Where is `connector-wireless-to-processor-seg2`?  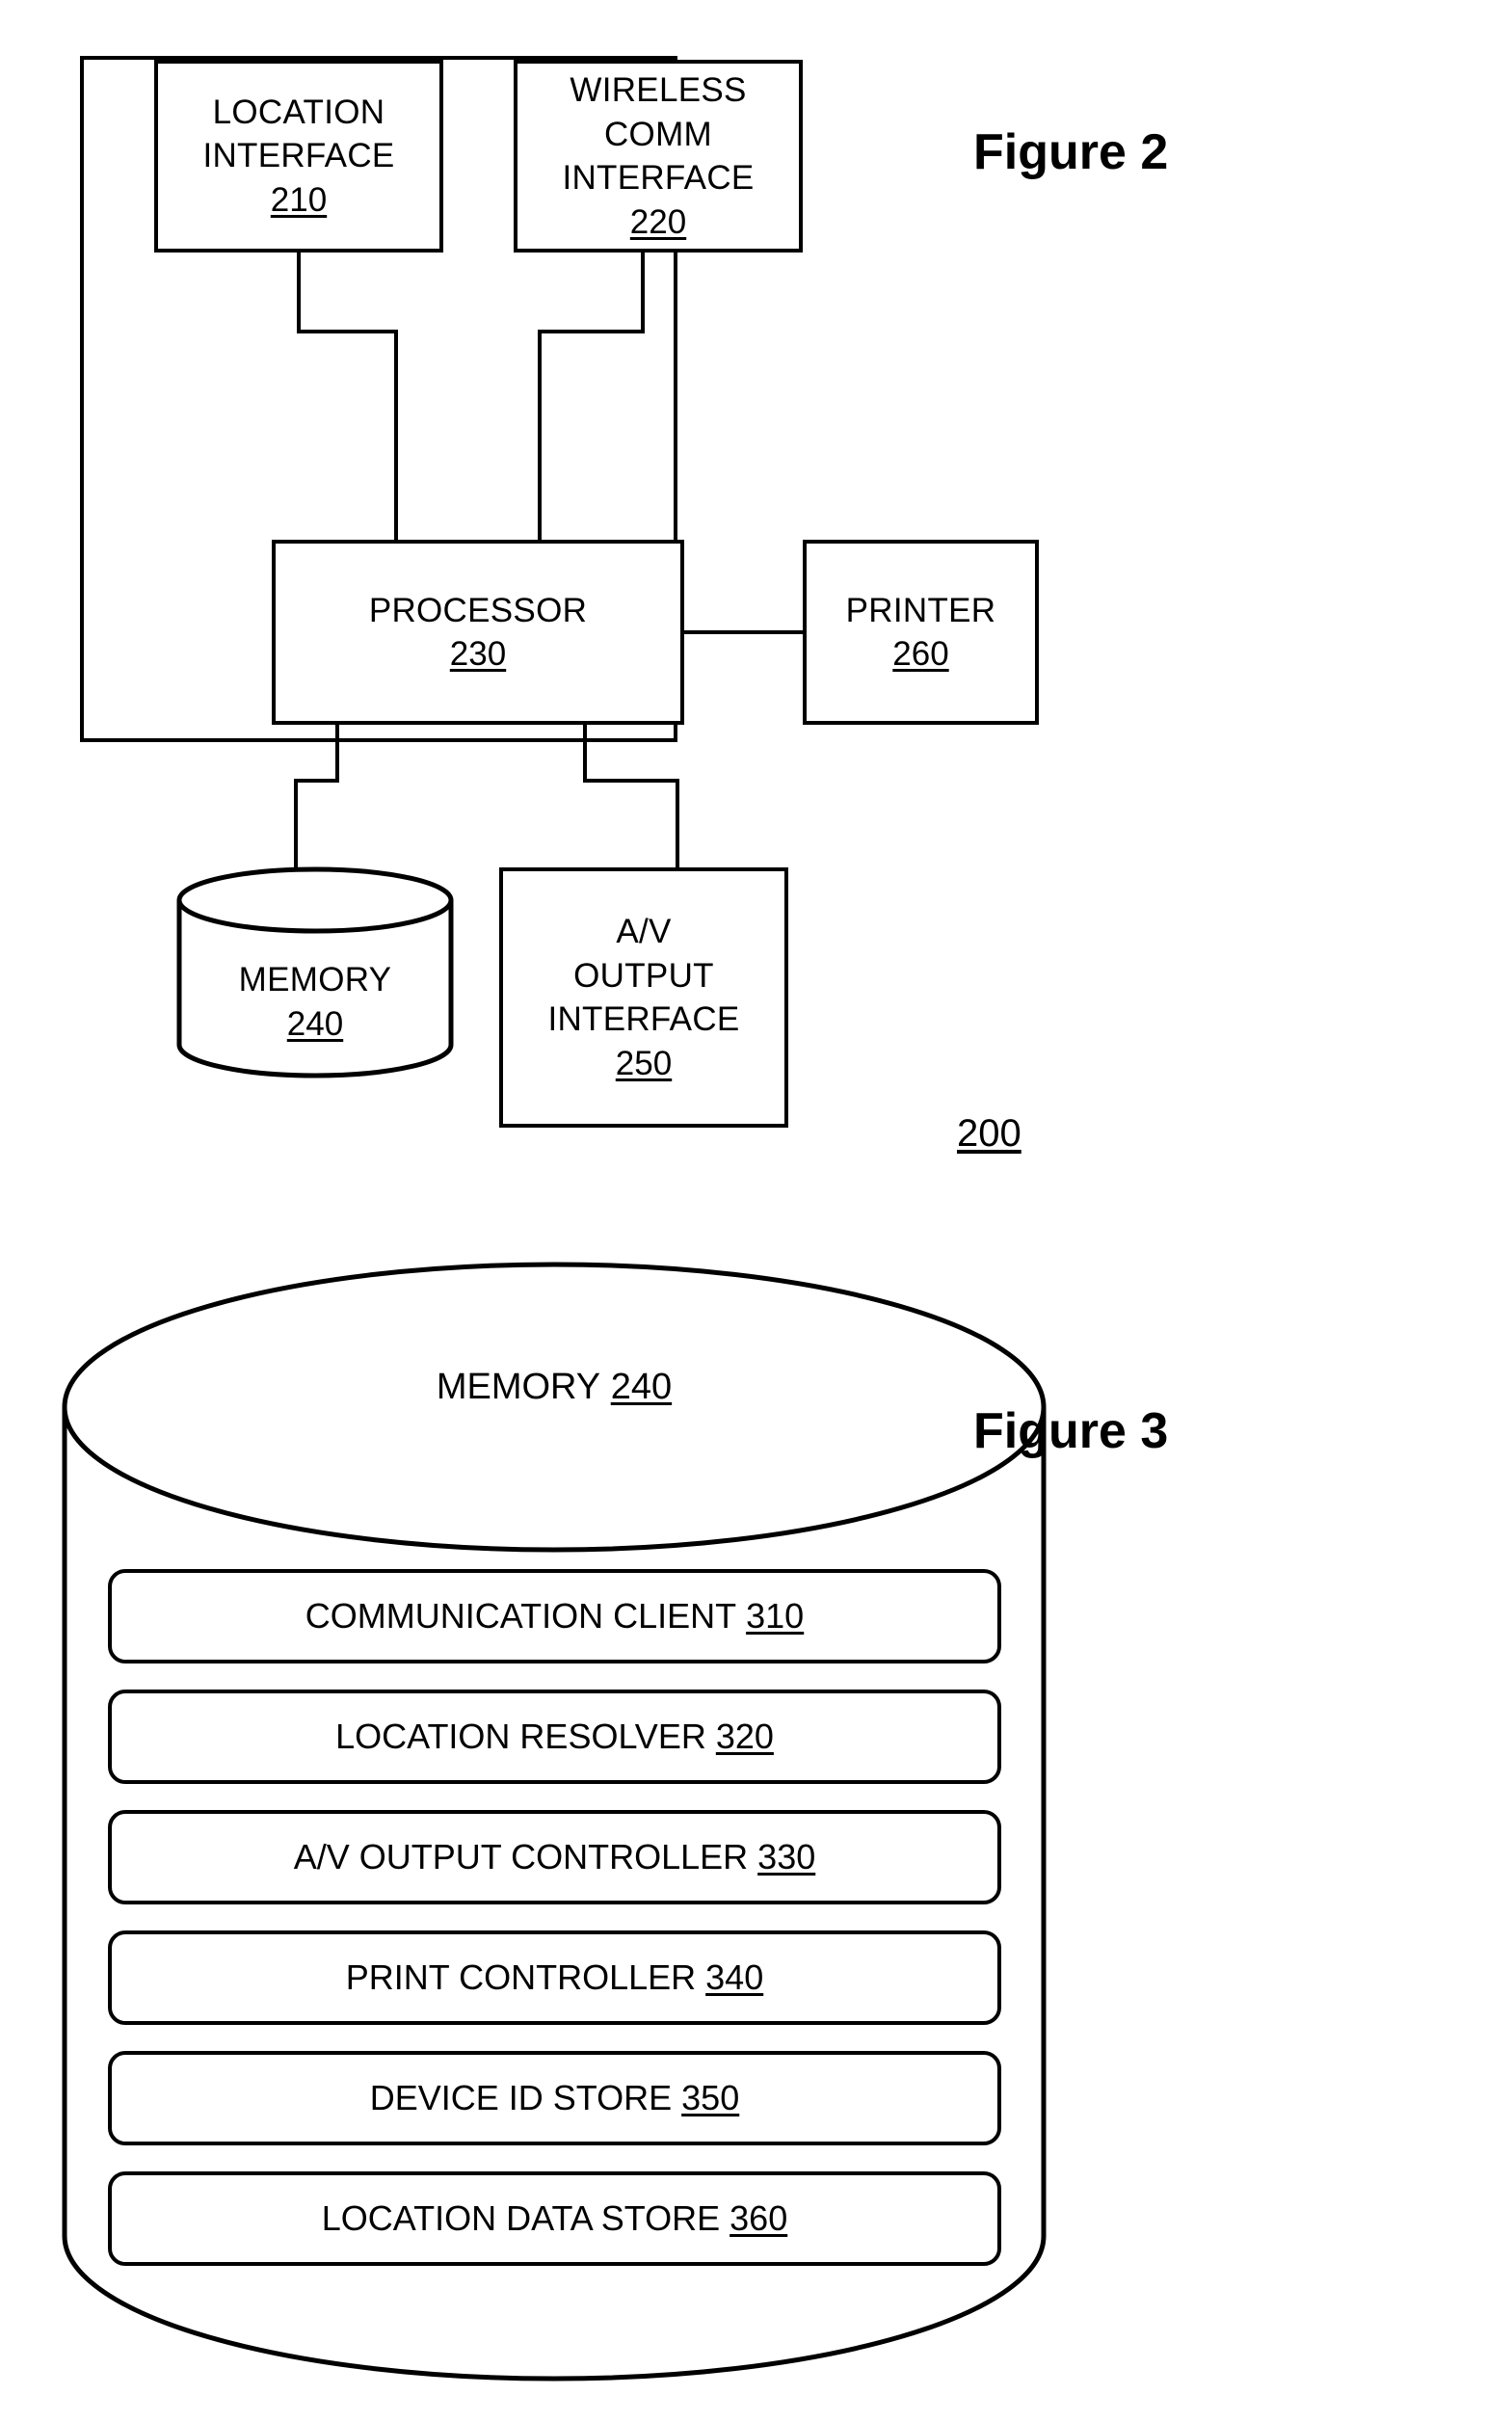 connector-wireless-to-processor-seg2 is located at coordinates (592, 331).